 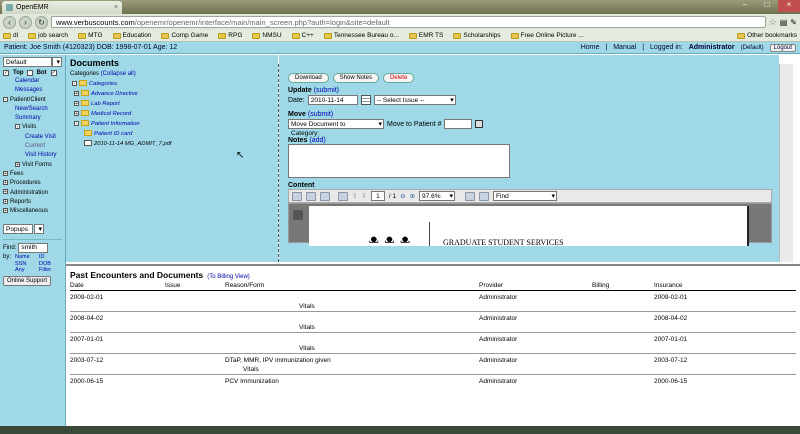 What do you see at coordinates (267, 35) in the screenshot?
I see `bookmark-item: NMSU` at bounding box center [267, 35].